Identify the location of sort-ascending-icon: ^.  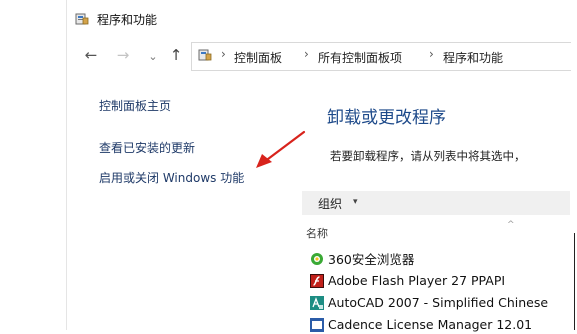
(511, 225).